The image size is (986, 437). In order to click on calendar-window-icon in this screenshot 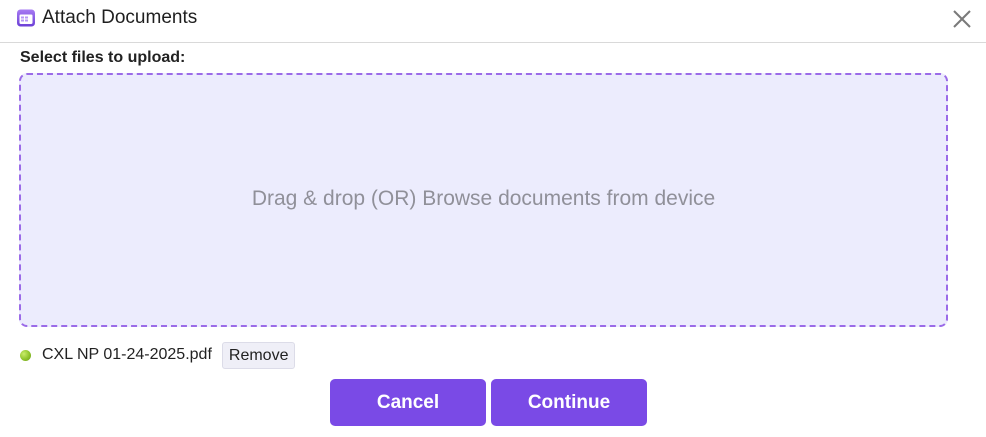, I will do `click(26, 18)`.